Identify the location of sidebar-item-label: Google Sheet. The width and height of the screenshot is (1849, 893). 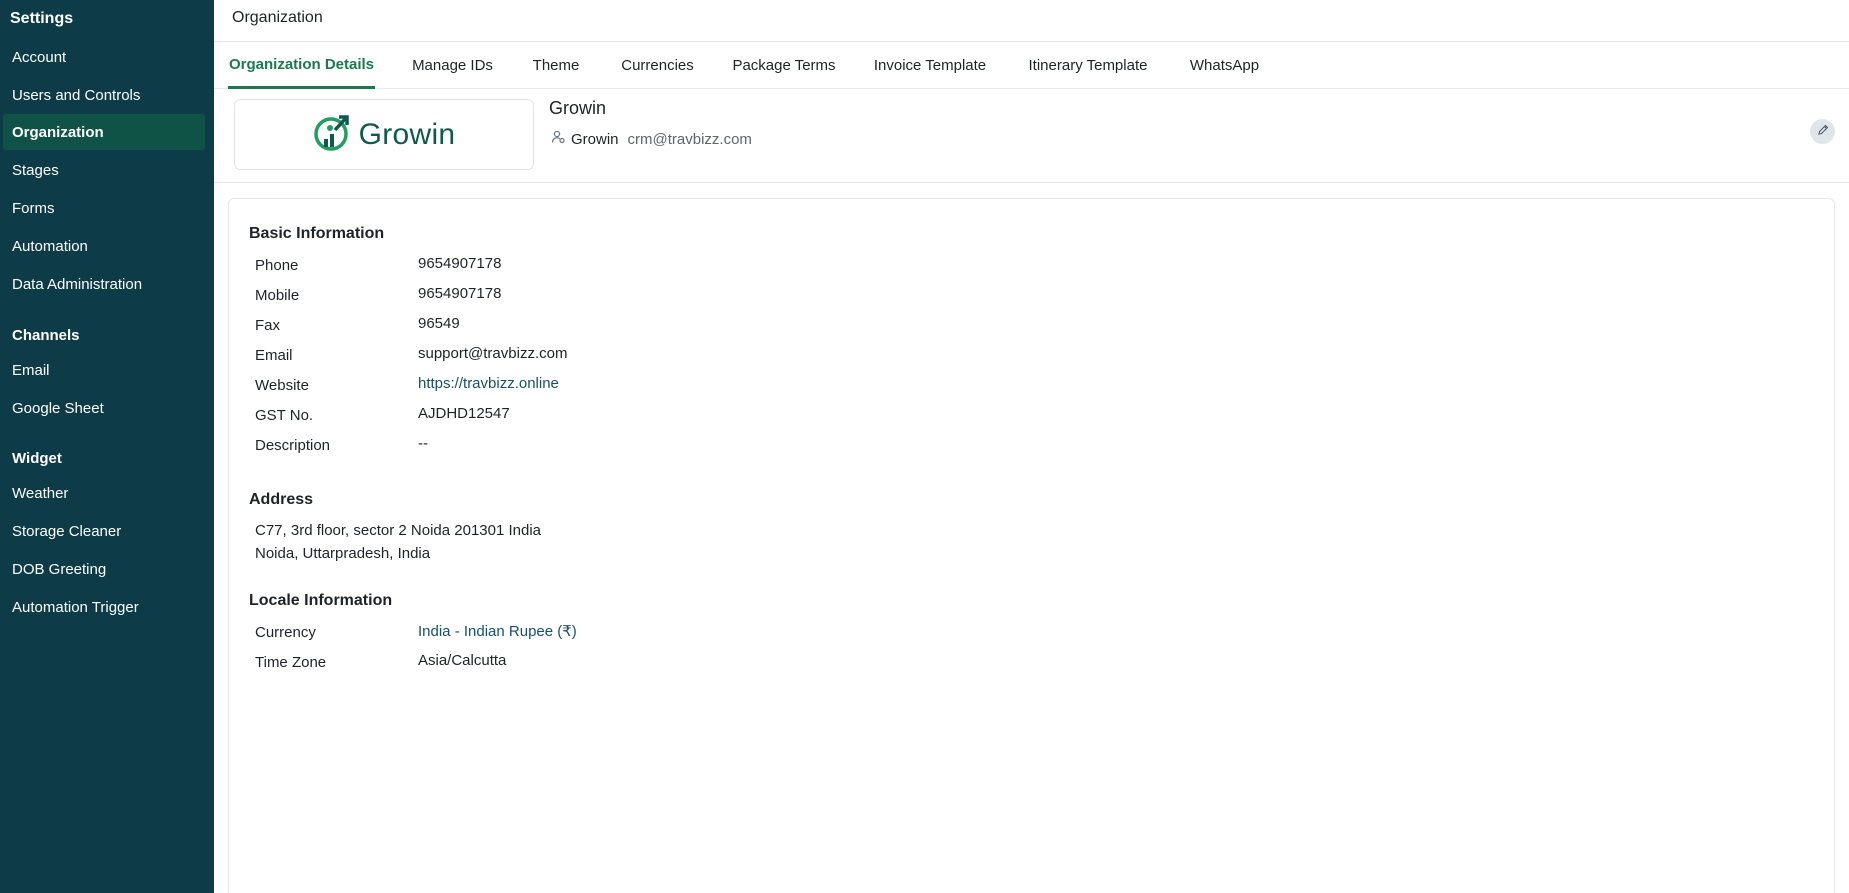
(58, 408).